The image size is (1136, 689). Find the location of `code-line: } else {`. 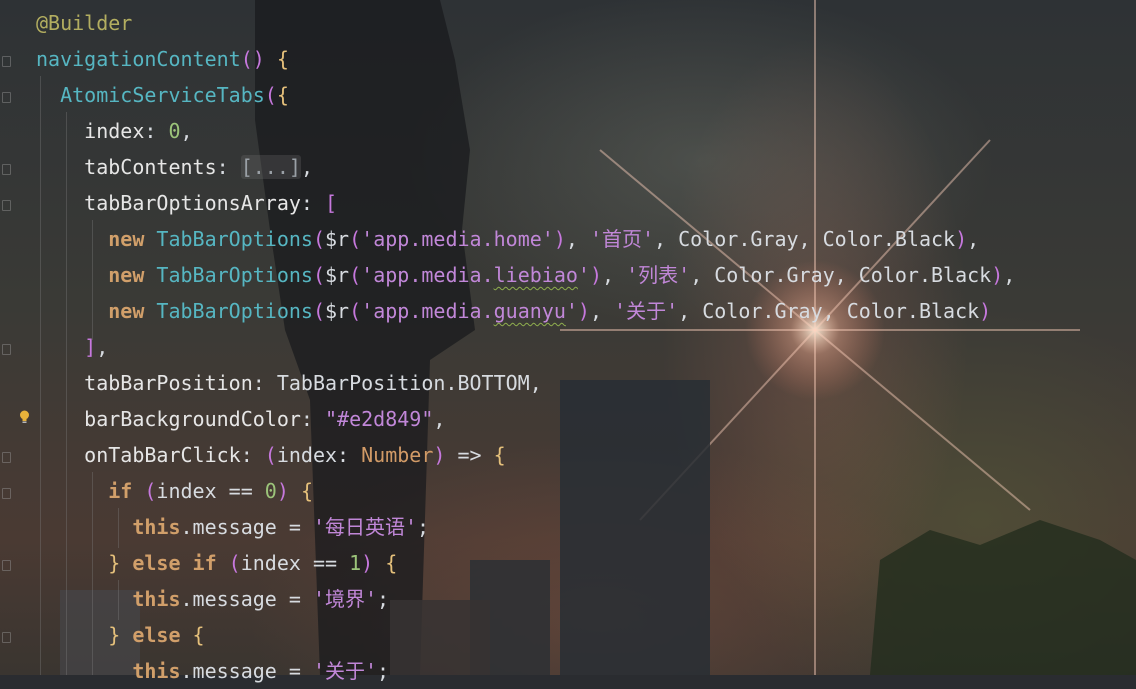

code-line: } else { is located at coordinates (120, 635).